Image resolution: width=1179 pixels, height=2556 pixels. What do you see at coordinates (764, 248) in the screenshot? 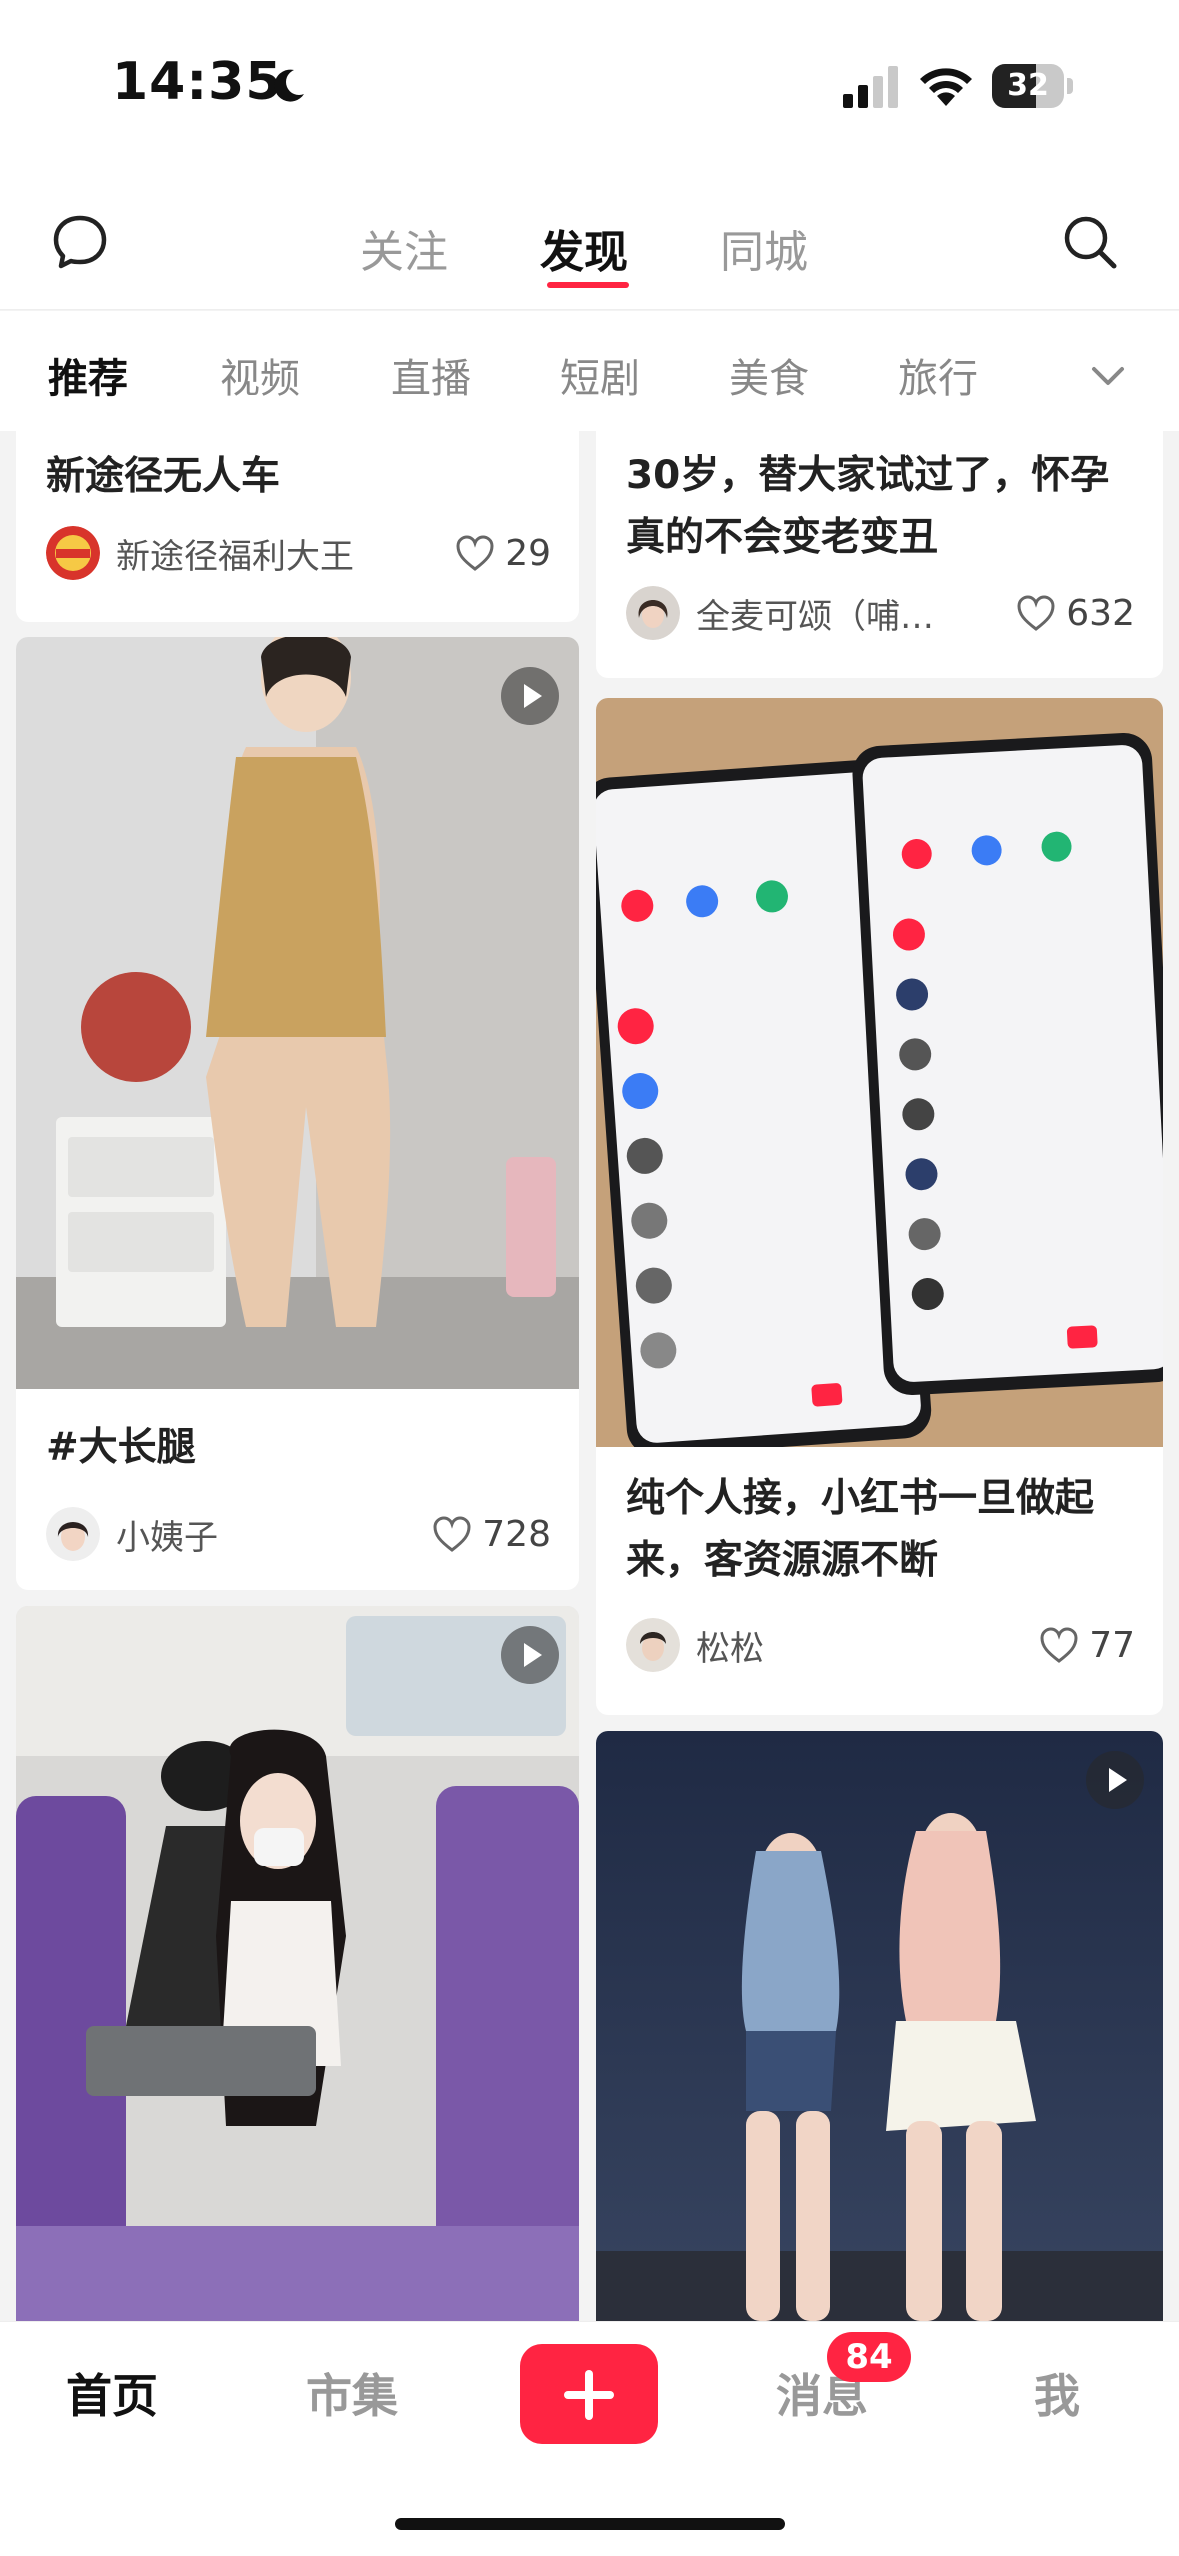
I see `tab-nearby: 同城` at bounding box center [764, 248].